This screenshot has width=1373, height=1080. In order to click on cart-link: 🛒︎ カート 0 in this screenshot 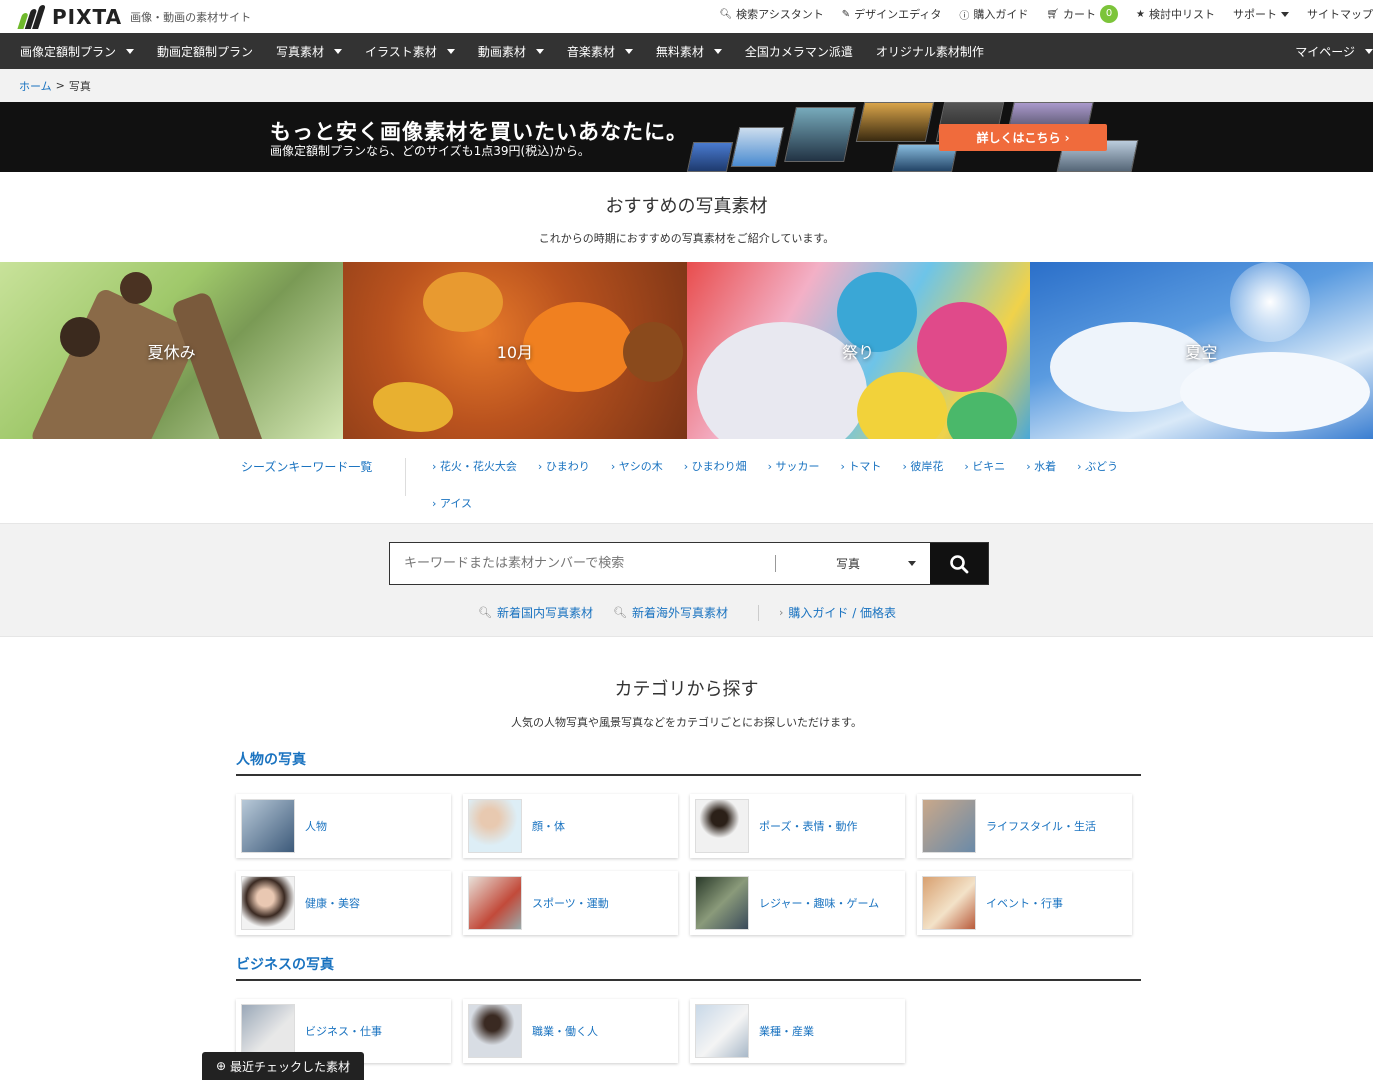, I will do `click(1082, 14)`.